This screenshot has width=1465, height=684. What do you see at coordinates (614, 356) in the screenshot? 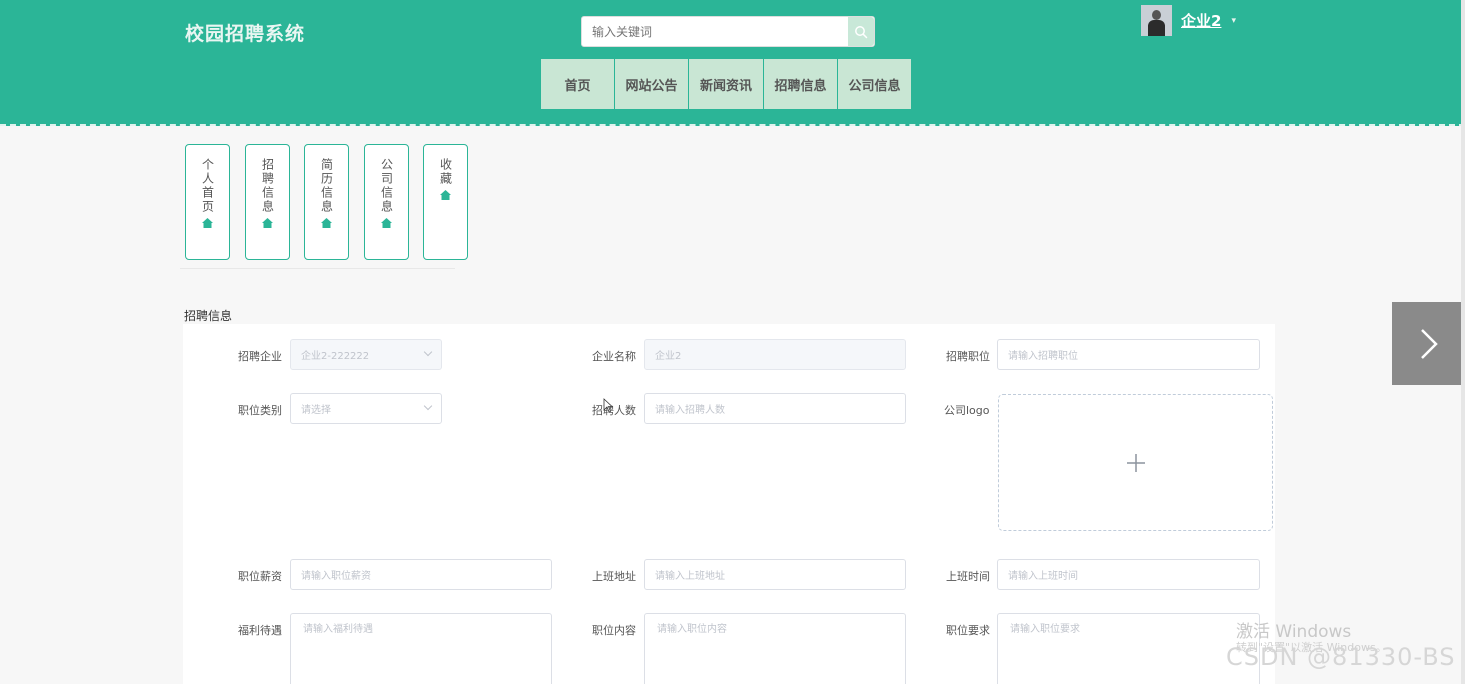
I see `company-name-label: 企业名称` at bounding box center [614, 356].